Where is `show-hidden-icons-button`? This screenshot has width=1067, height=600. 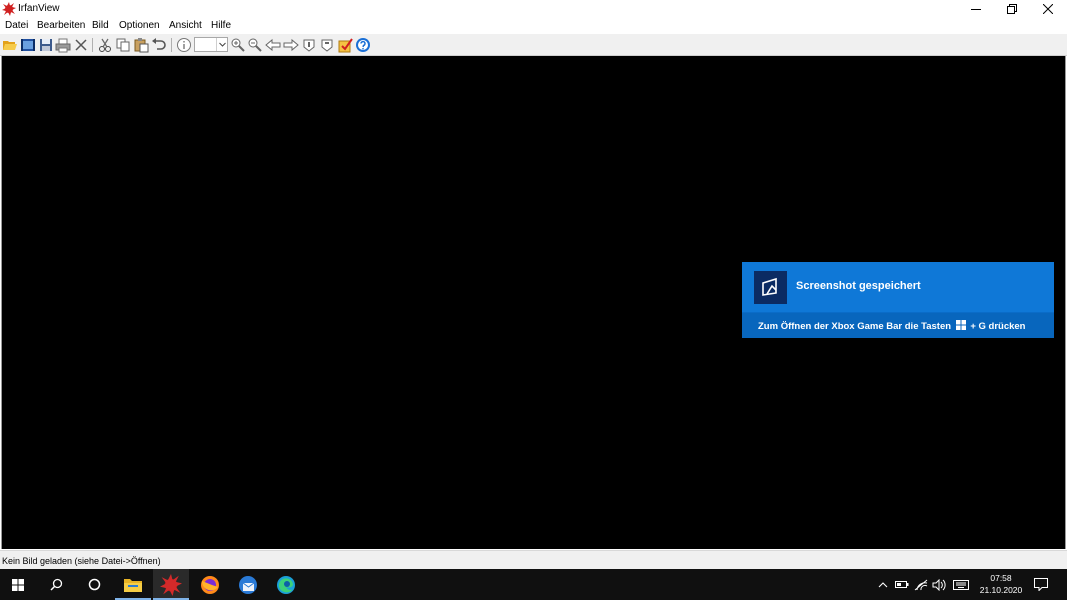 show-hidden-icons-button is located at coordinates (883, 584).